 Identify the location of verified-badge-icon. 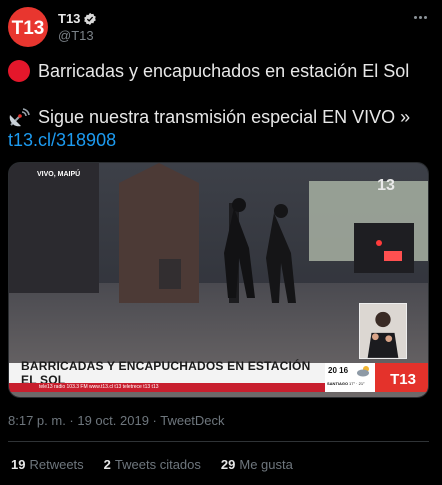
(90, 18).